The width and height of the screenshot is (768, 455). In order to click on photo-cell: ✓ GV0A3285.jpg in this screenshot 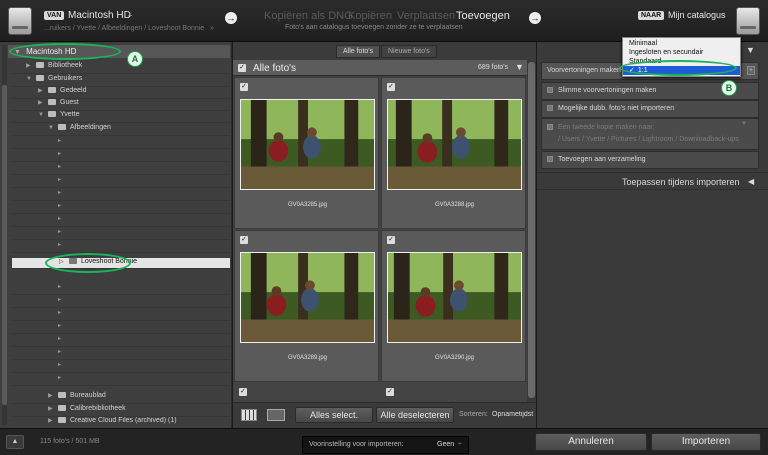, I will do `click(306, 153)`.